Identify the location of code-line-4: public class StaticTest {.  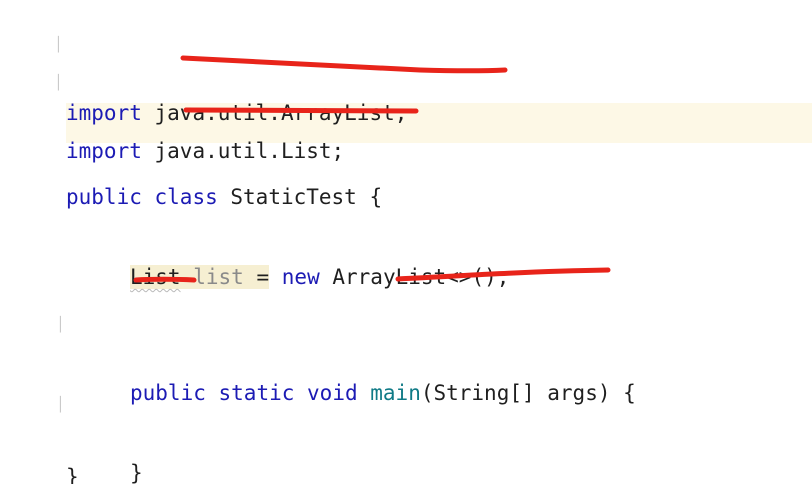
(191, 177).